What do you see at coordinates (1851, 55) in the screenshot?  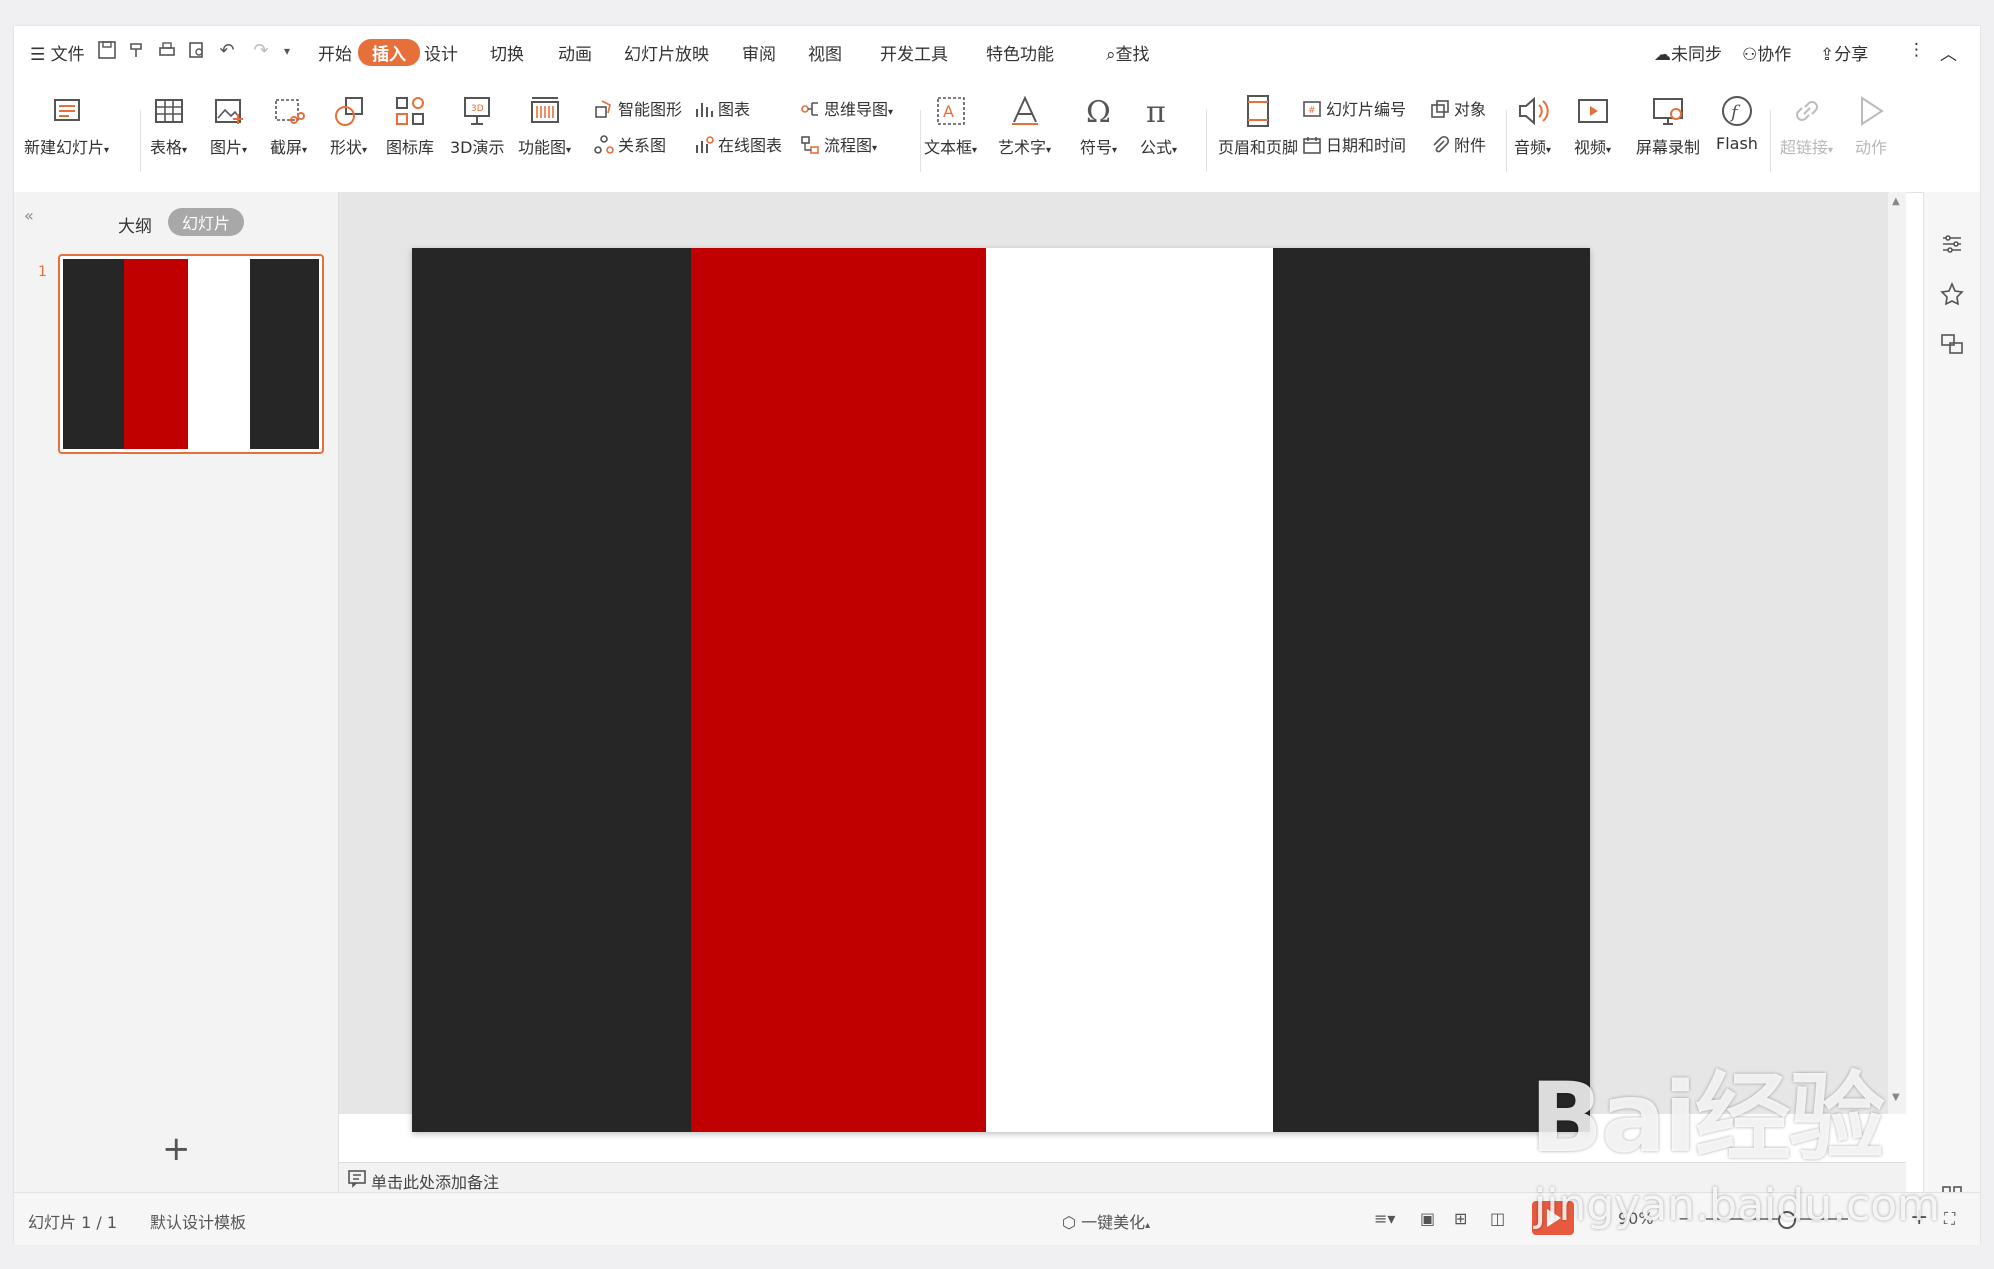 I see `share-label: 分享` at bounding box center [1851, 55].